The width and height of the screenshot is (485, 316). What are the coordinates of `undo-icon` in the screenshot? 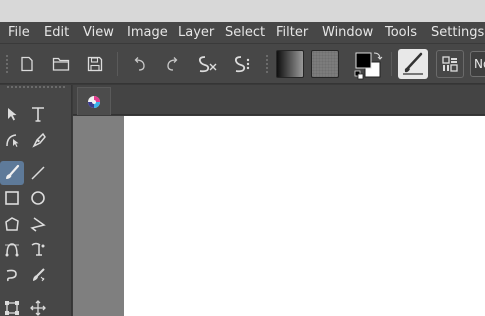 It's located at (139, 64).